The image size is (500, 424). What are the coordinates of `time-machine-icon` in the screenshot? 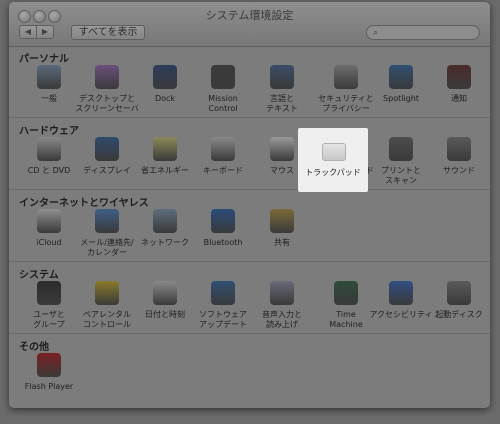 It's located at (346, 293).